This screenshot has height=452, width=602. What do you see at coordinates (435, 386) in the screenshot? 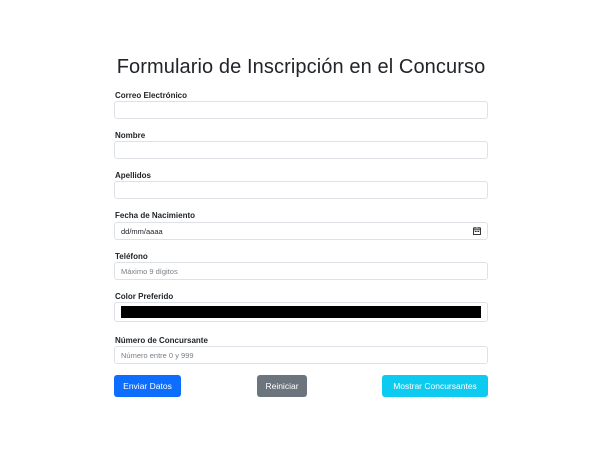
I see `show-contestants-button: Mostrar Concursantes` at bounding box center [435, 386].